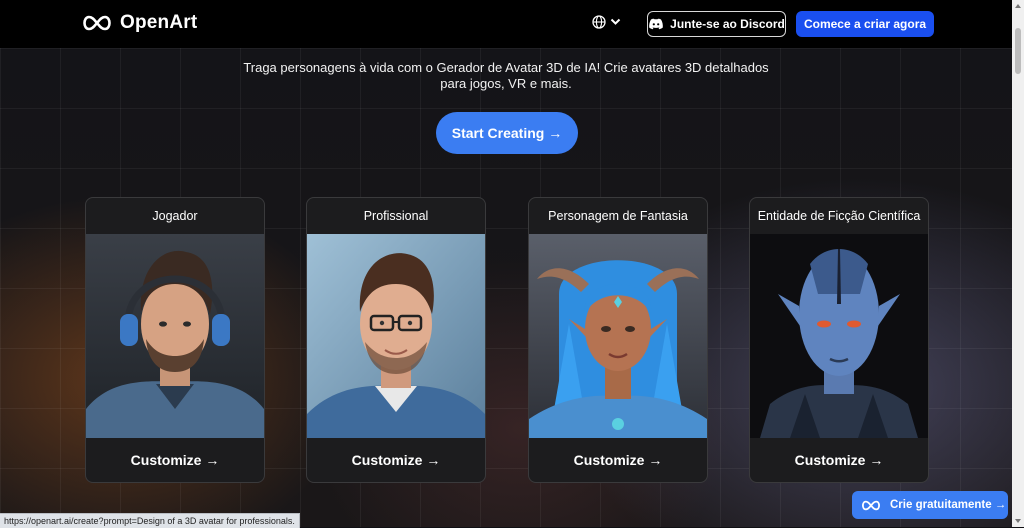 Image resolution: width=1024 pixels, height=528 pixels. I want to click on scrollbar-thumb, so click(1018, 51).